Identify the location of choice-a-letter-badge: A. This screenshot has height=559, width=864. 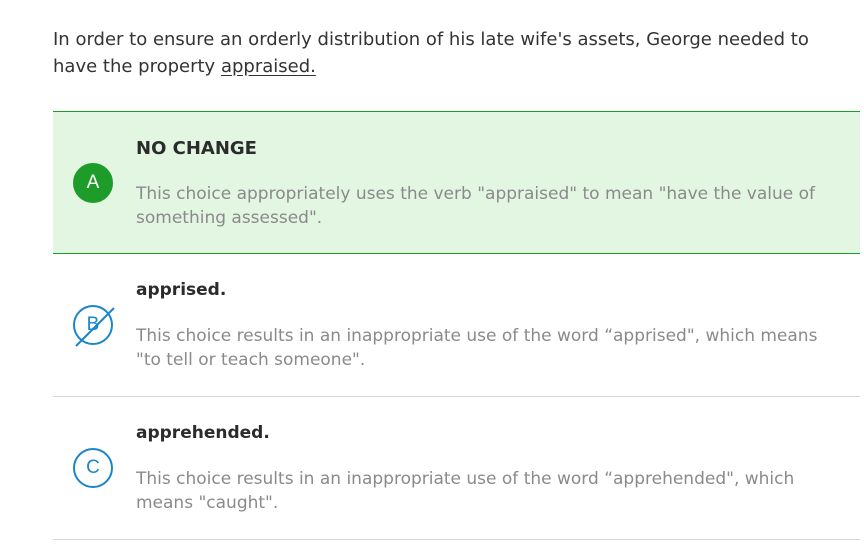
(93, 183).